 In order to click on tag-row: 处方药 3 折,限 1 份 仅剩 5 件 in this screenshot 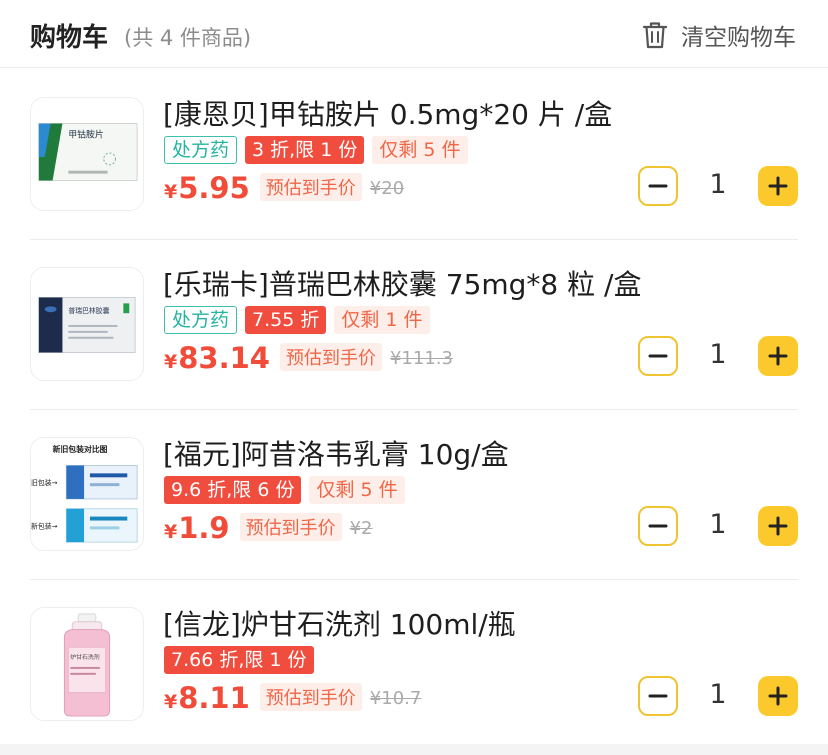, I will do `click(320, 150)`.